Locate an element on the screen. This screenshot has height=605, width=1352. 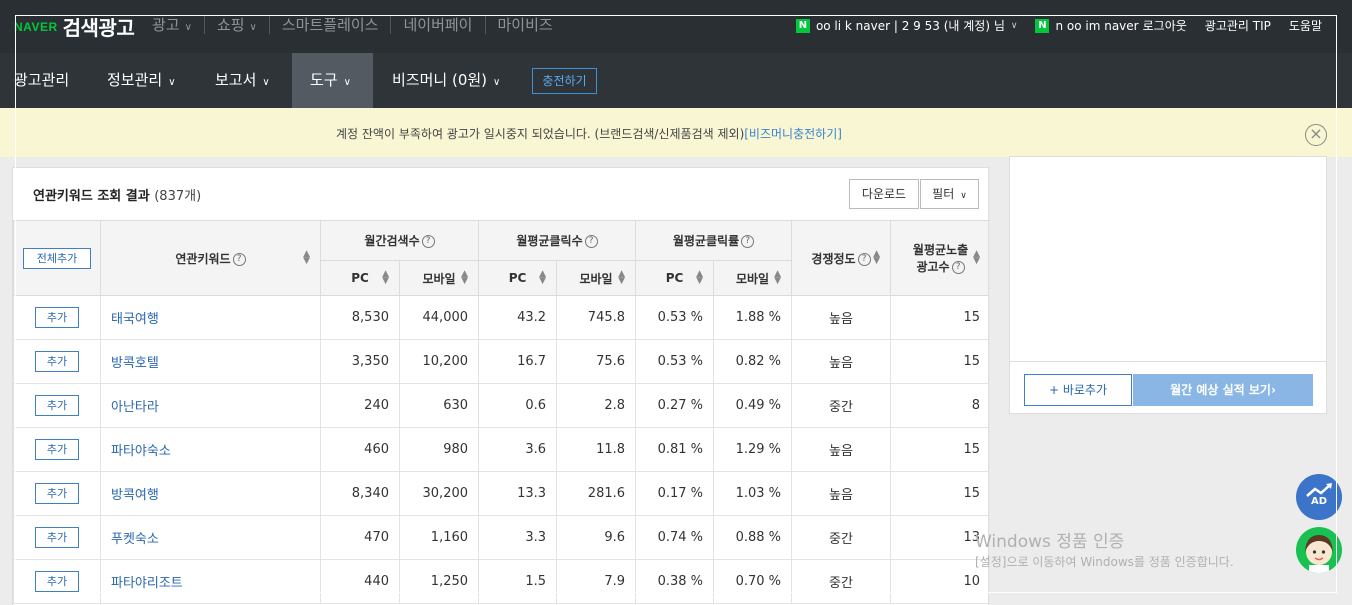
main-menu-bar: 광고관리 정보관리 ∨ 보고서 ∨ 도구 ∨ 비즈머니 (0원) ∨ is located at coordinates (676, 80).